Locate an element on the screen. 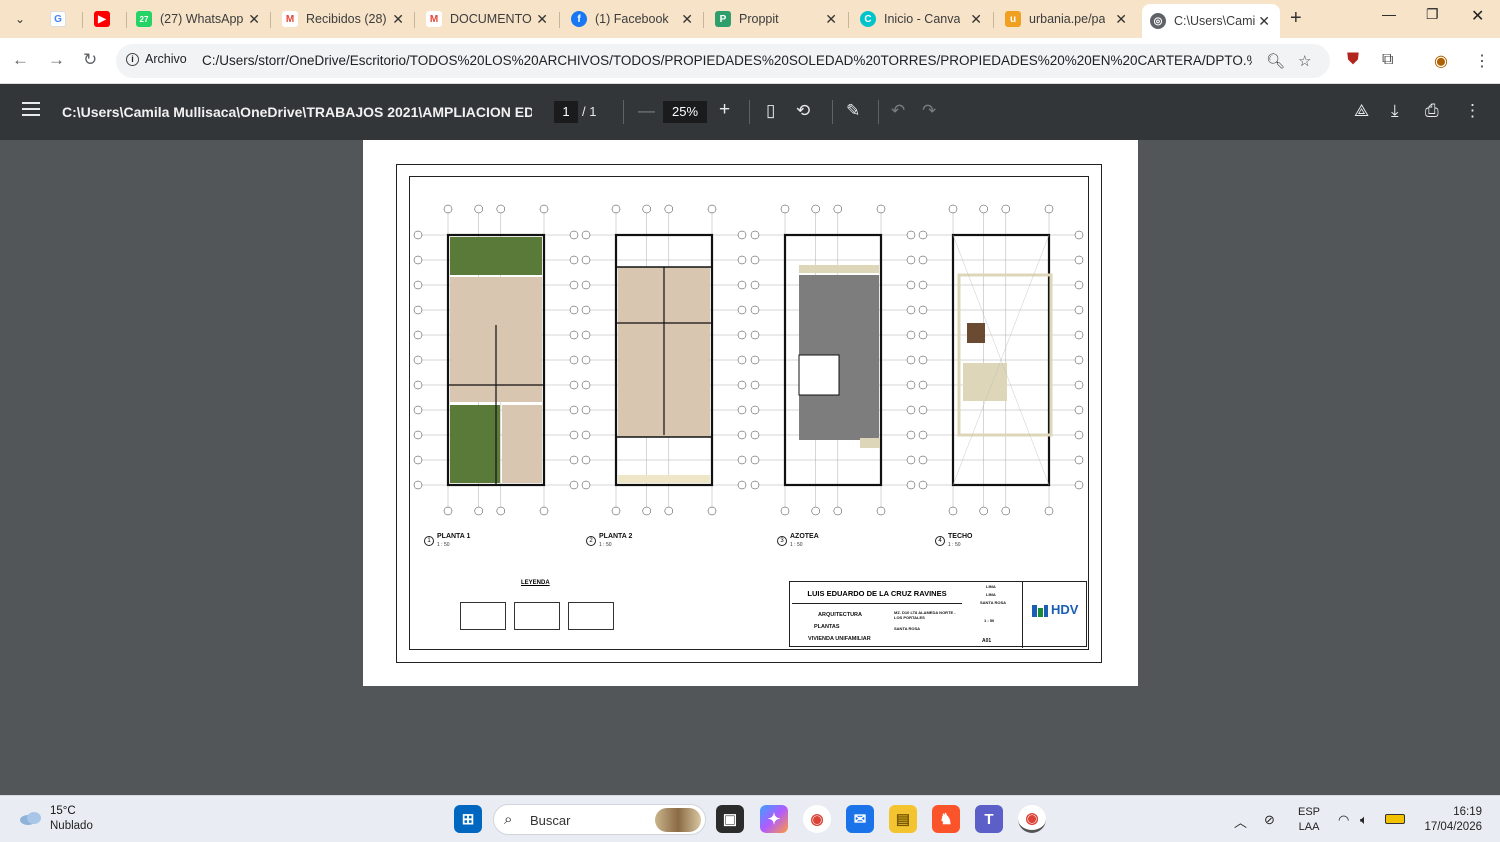  zoom-magnifier-icon: 🔍︎ is located at coordinates (1275, 61).